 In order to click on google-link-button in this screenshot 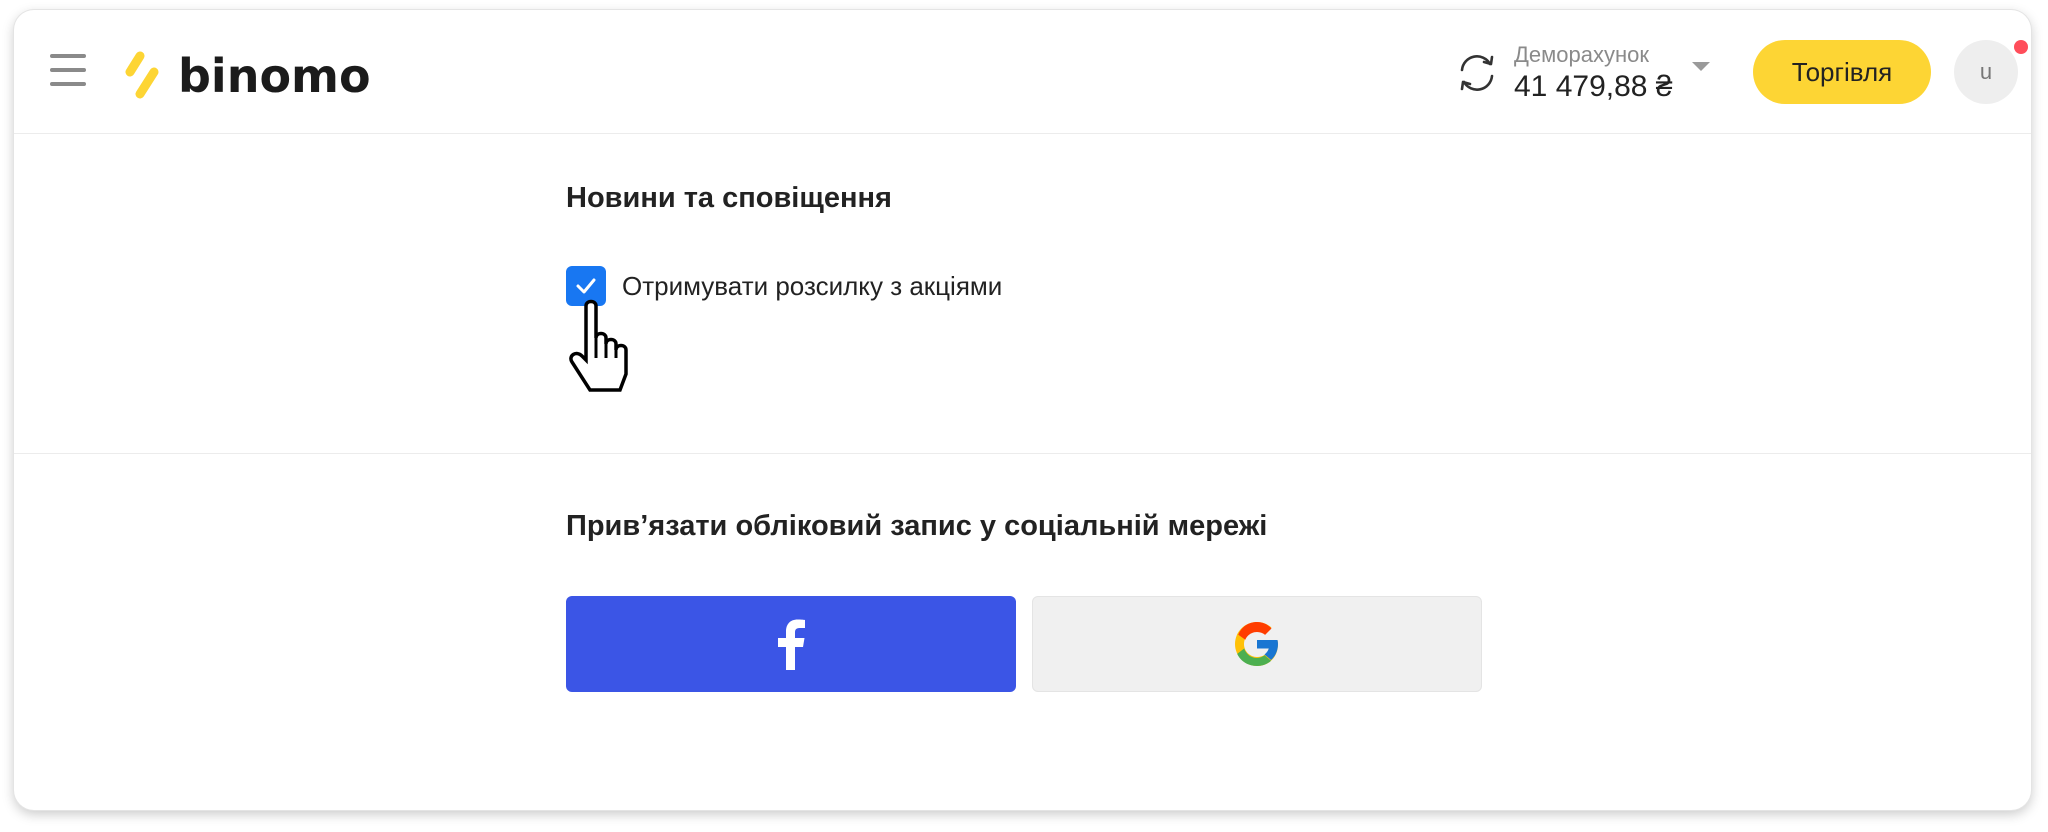, I will do `click(1257, 644)`.